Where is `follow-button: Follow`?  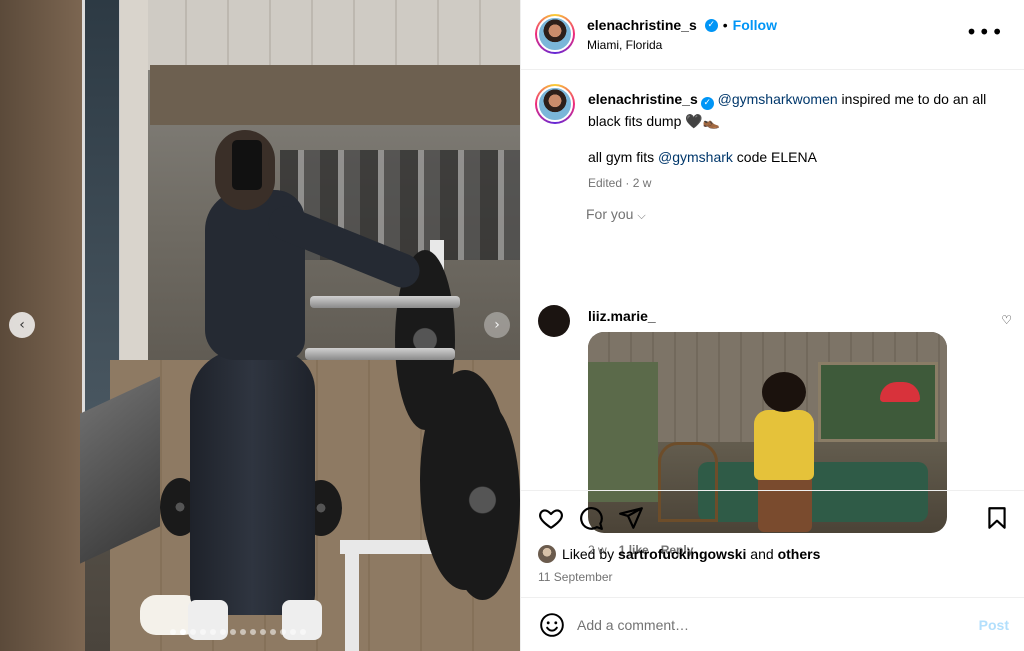
follow-button: Follow is located at coordinates (755, 25).